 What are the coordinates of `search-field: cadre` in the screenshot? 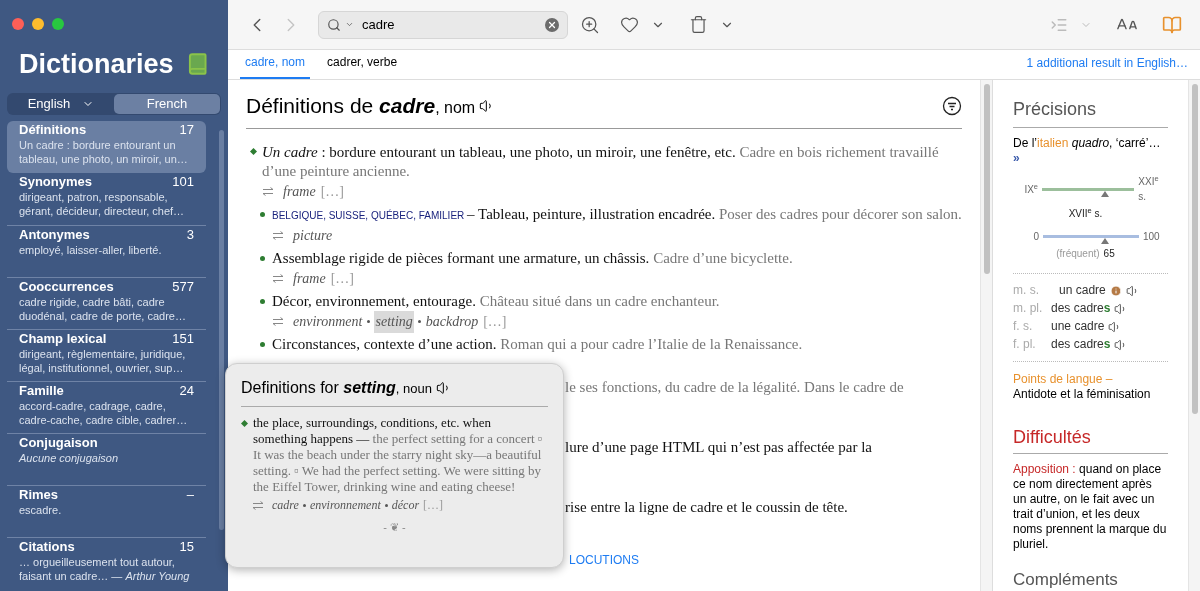 It's located at (443, 24).